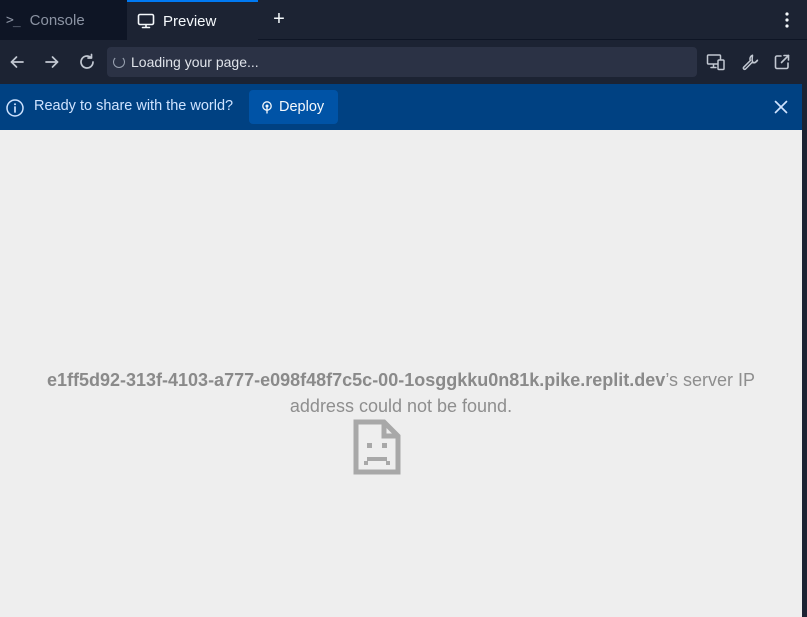 Image resolution: width=807 pixels, height=617 pixels. What do you see at coordinates (52, 62) in the screenshot?
I see `arrow-right-icon` at bounding box center [52, 62].